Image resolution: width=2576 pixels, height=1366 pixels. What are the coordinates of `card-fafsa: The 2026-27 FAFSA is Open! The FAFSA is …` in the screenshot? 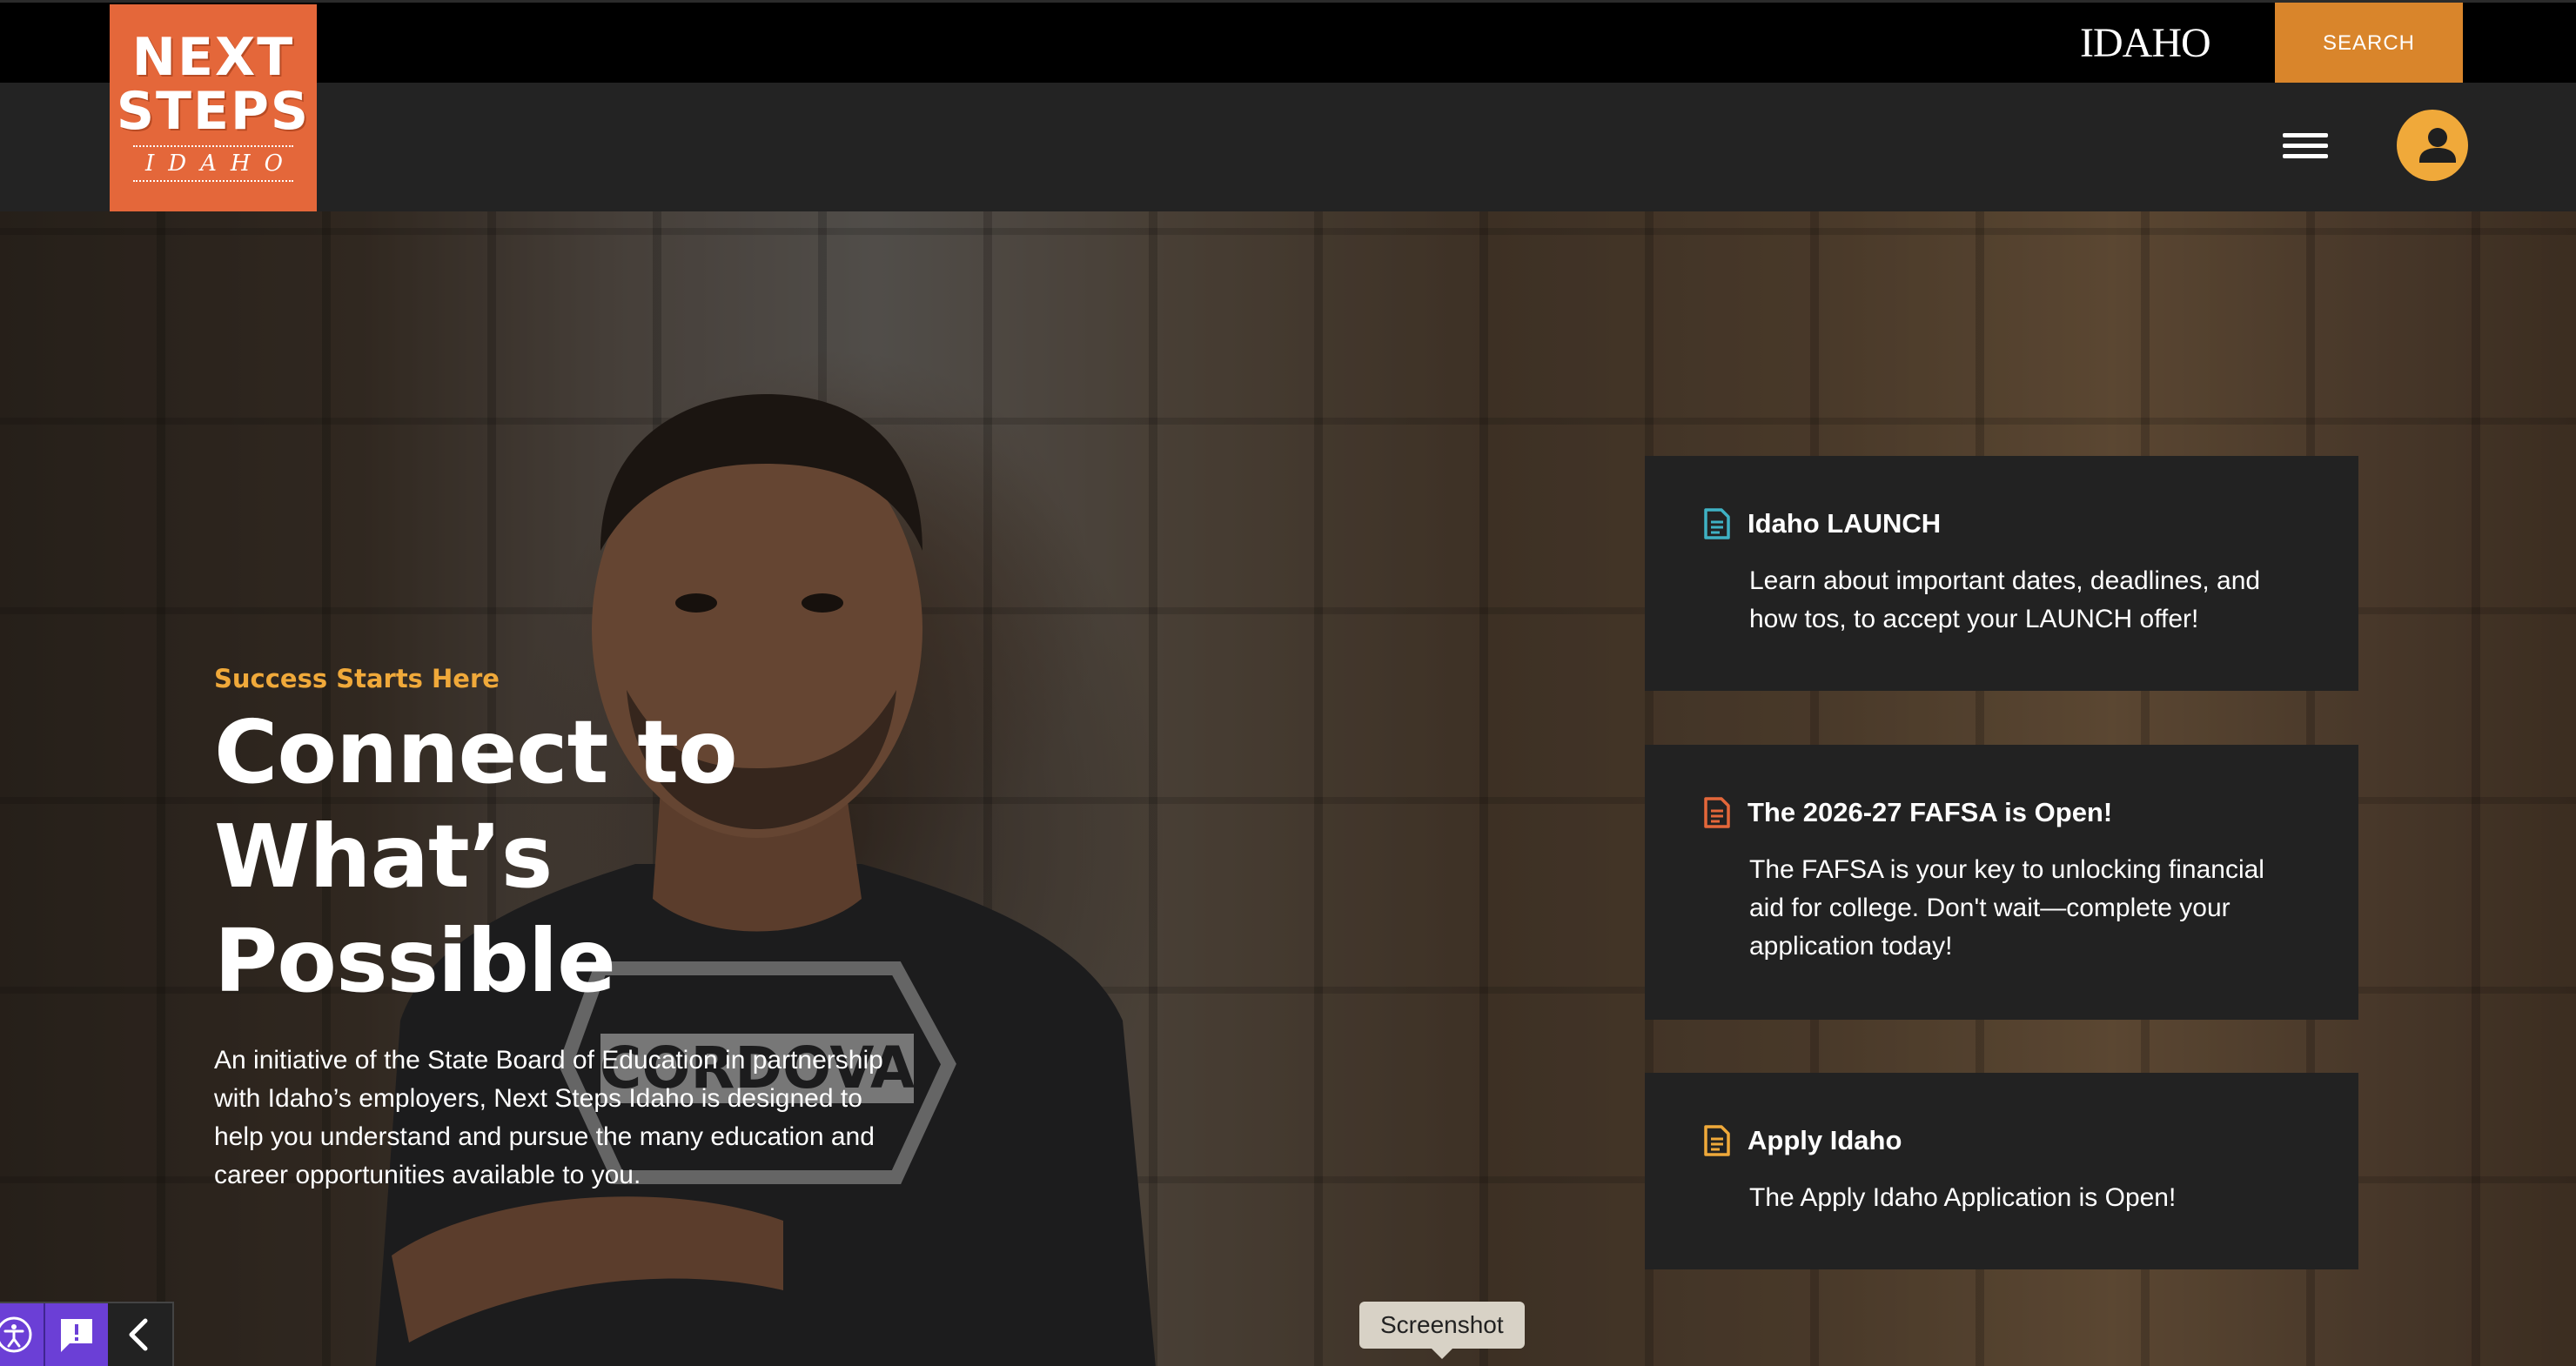 It's located at (2001, 882).